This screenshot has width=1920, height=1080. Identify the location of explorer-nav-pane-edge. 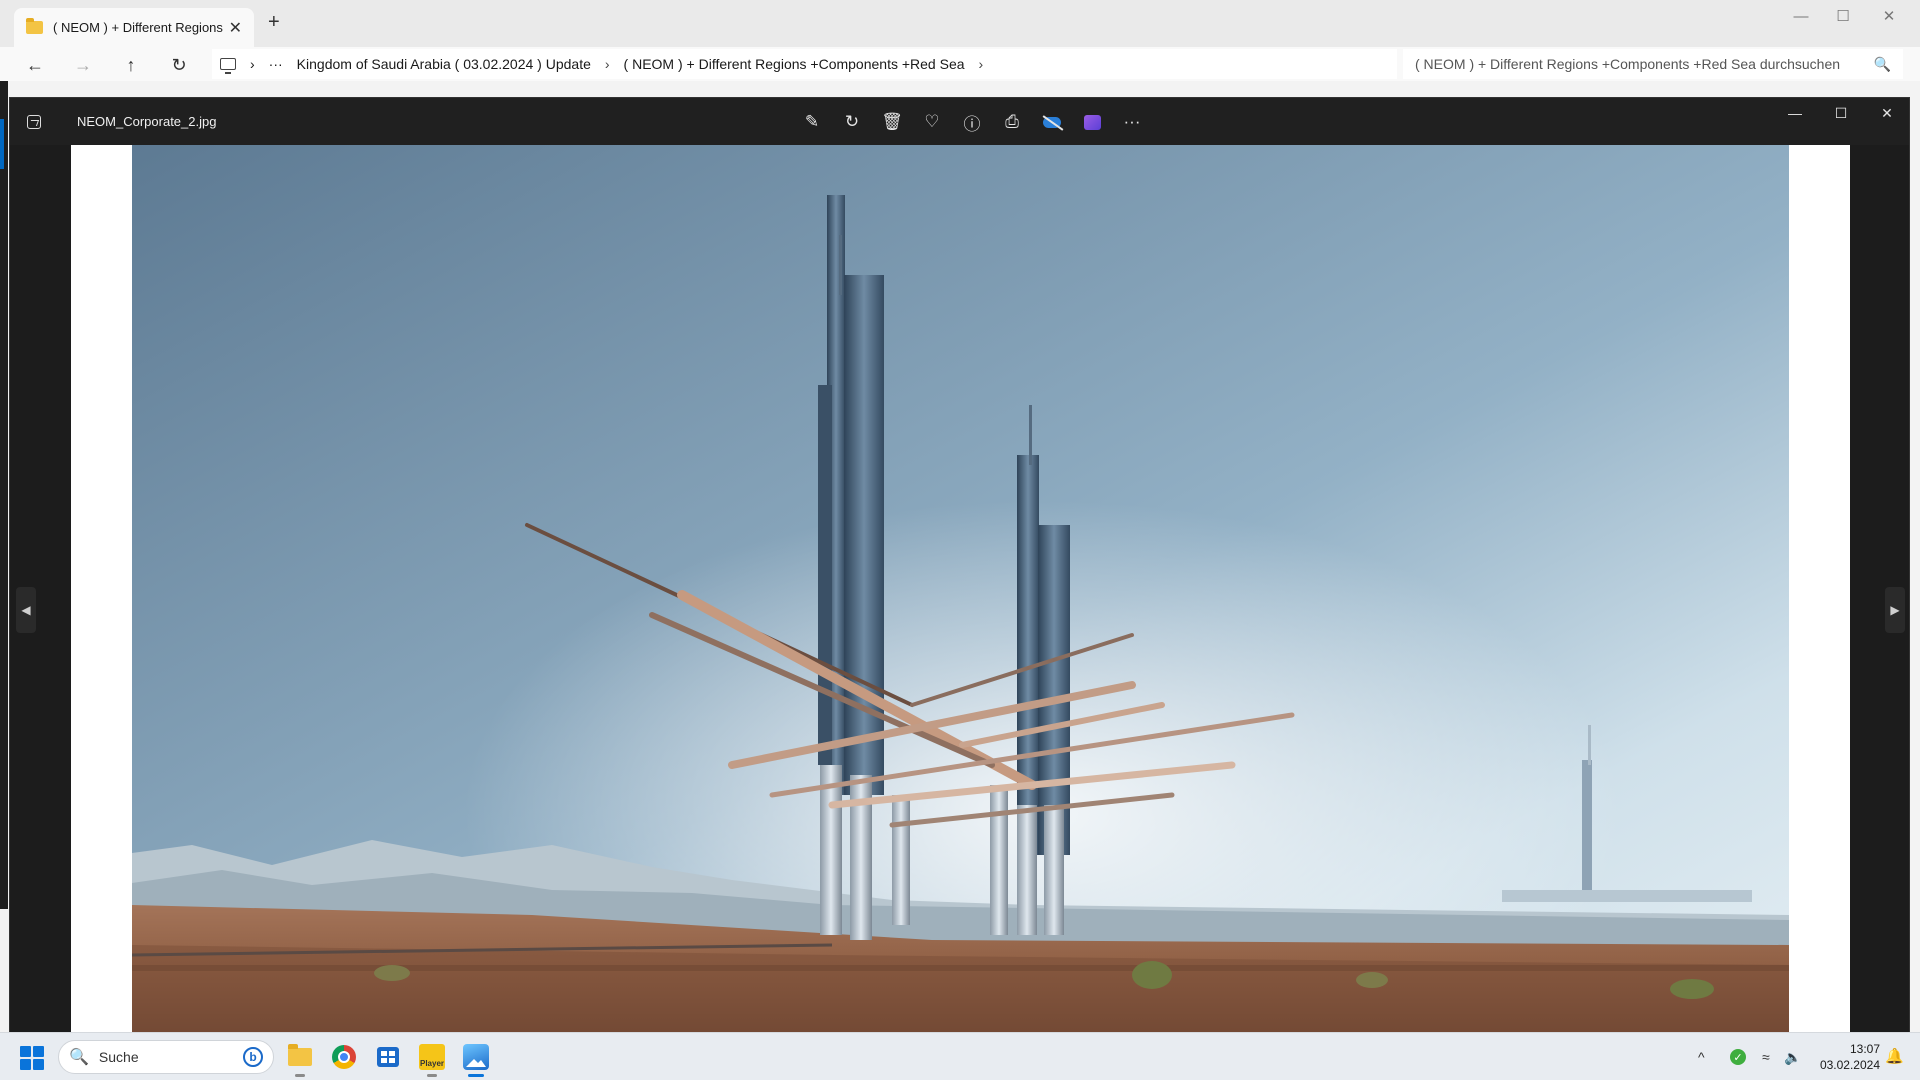
(4, 495).